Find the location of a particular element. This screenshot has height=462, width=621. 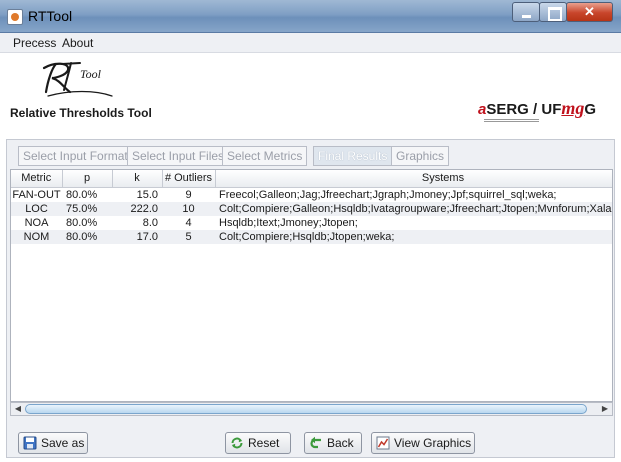

column-header-p: p is located at coordinates (87, 179).